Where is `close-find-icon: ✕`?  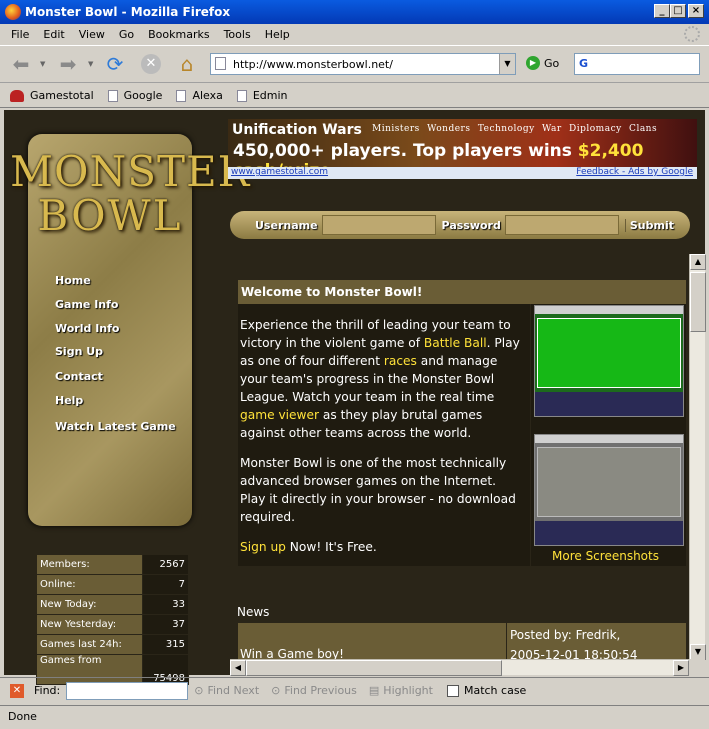
close-find-icon: ✕ is located at coordinates (17, 690).